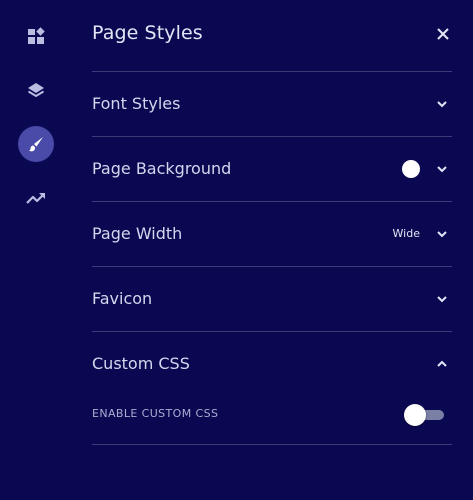  I want to click on section-label: Page Width, so click(137, 233).